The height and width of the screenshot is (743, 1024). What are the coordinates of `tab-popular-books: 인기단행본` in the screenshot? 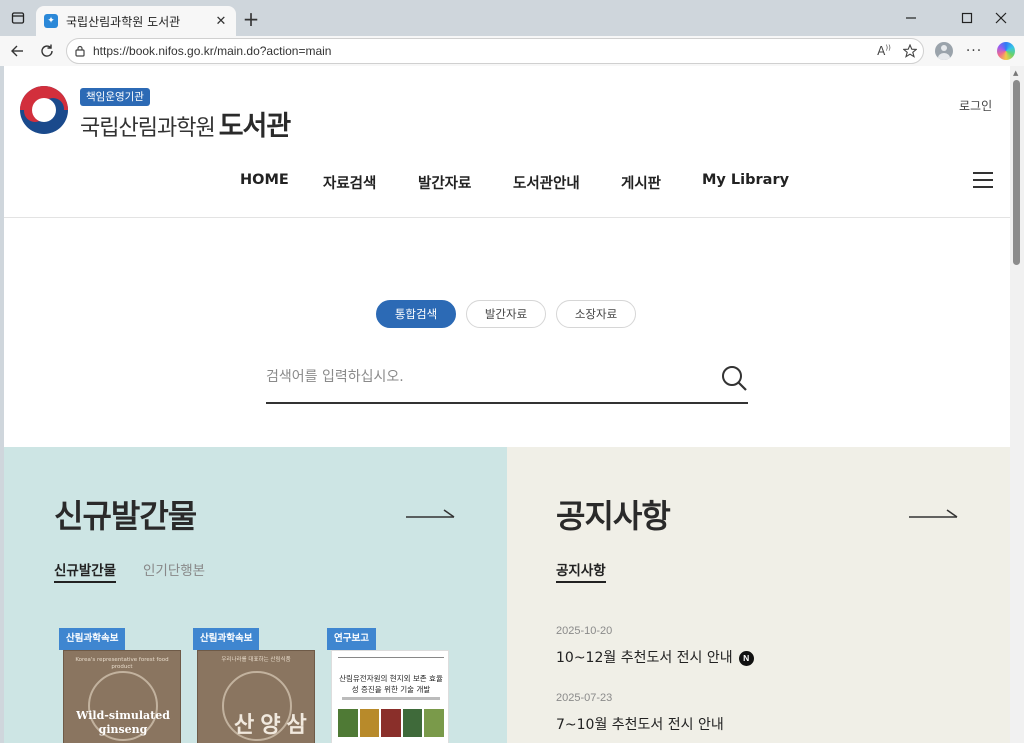 It's located at (174, 570).